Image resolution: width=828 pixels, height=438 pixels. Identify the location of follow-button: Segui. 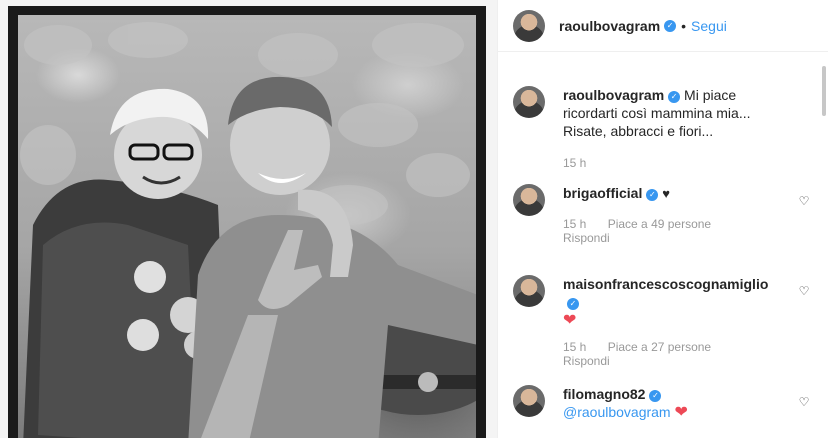
(709, 26).